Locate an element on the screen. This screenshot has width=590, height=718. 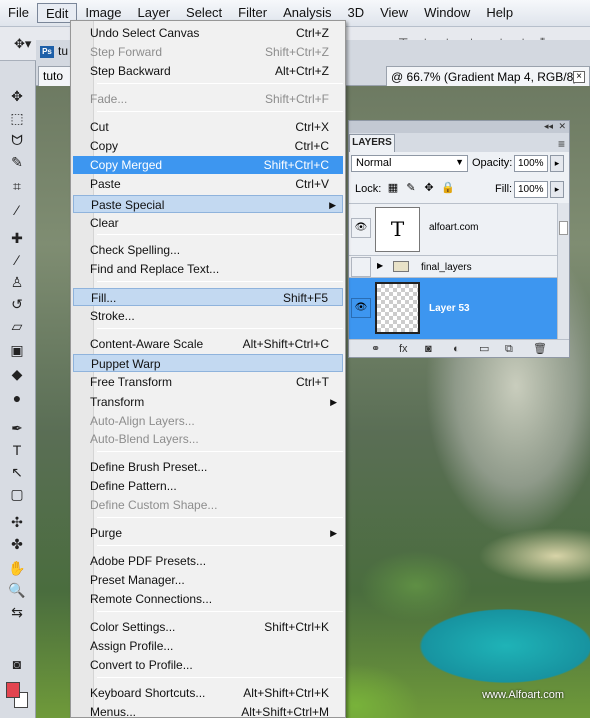
scrollbar-thumb is located at coordinates (563, 228).